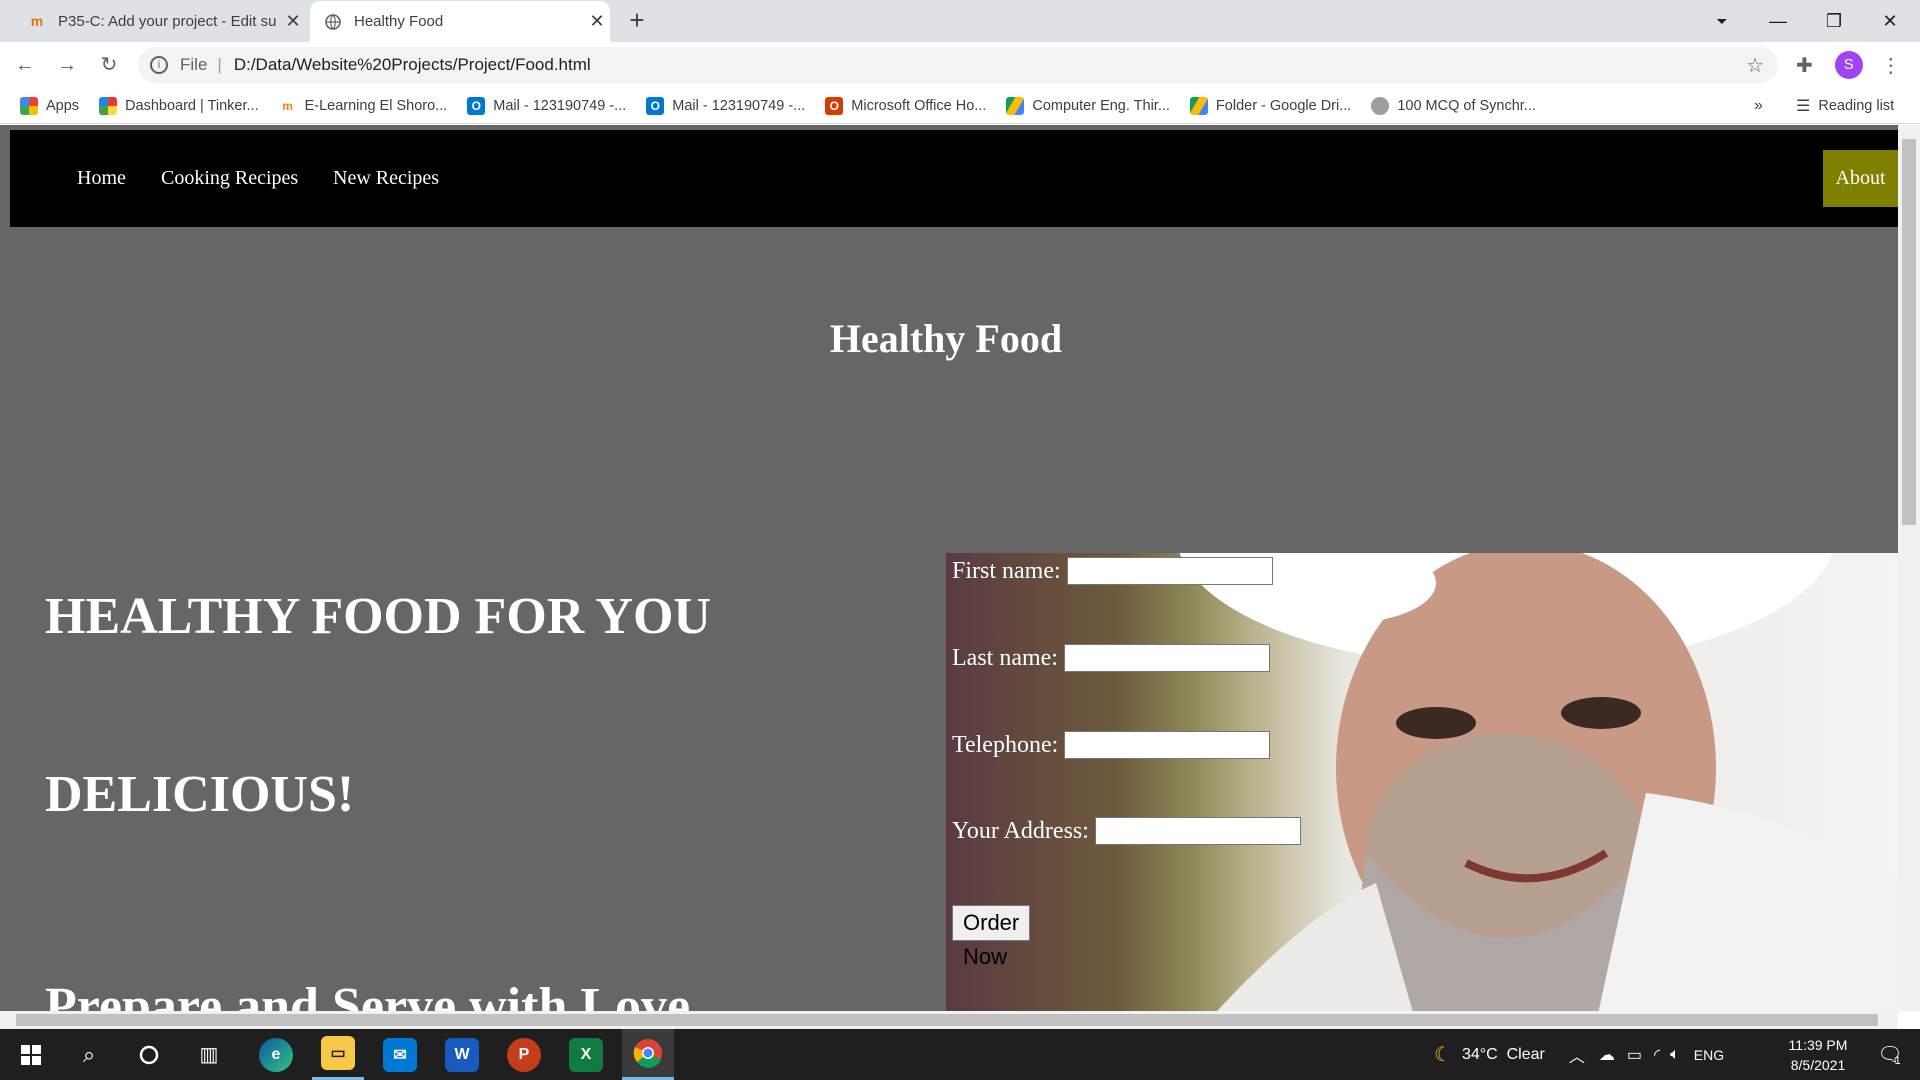 The height and width of the screenshot is (1080, 1920). What do you see at coordinates (1778, 21) in the screenshot?
I see `minimize-icon: —` at bounding box center [1778, 21].